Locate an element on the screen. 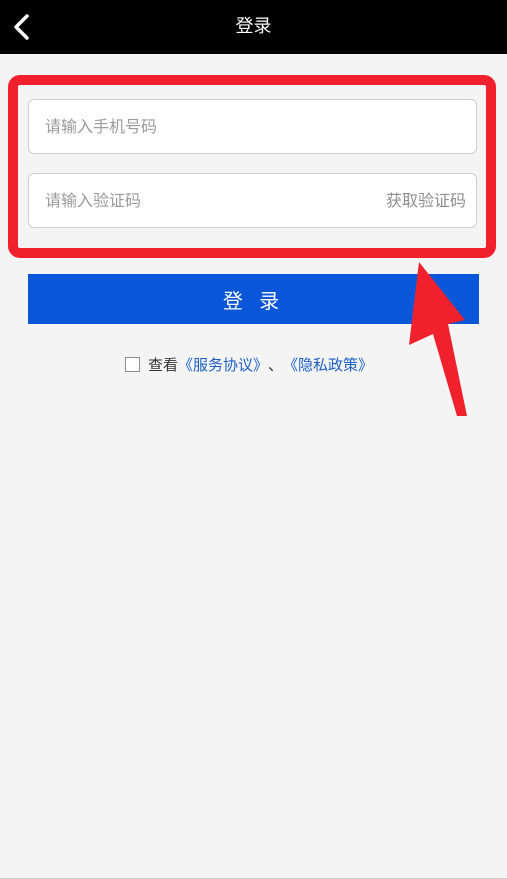 The width and height of the screenshot is (507, 879). verification-code-input is located at coordinates (195, 200).